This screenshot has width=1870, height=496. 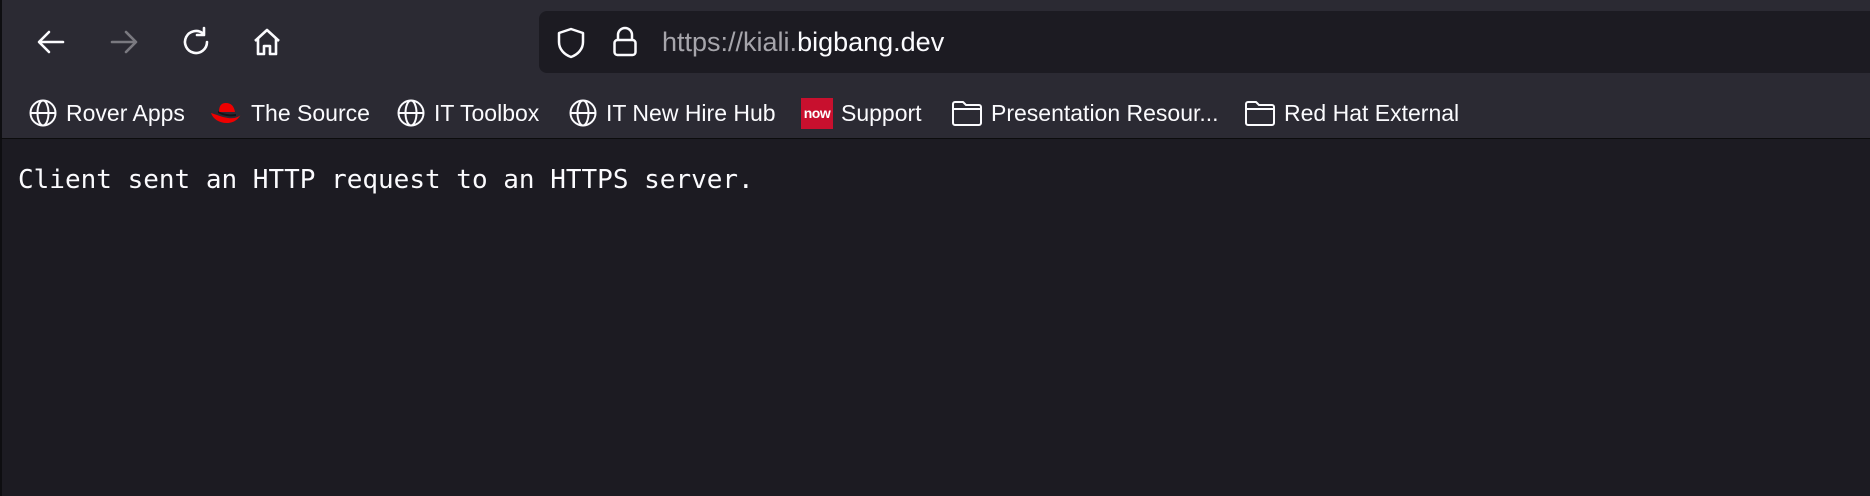 I want to click on home-icon, so click(x=267, y=42).